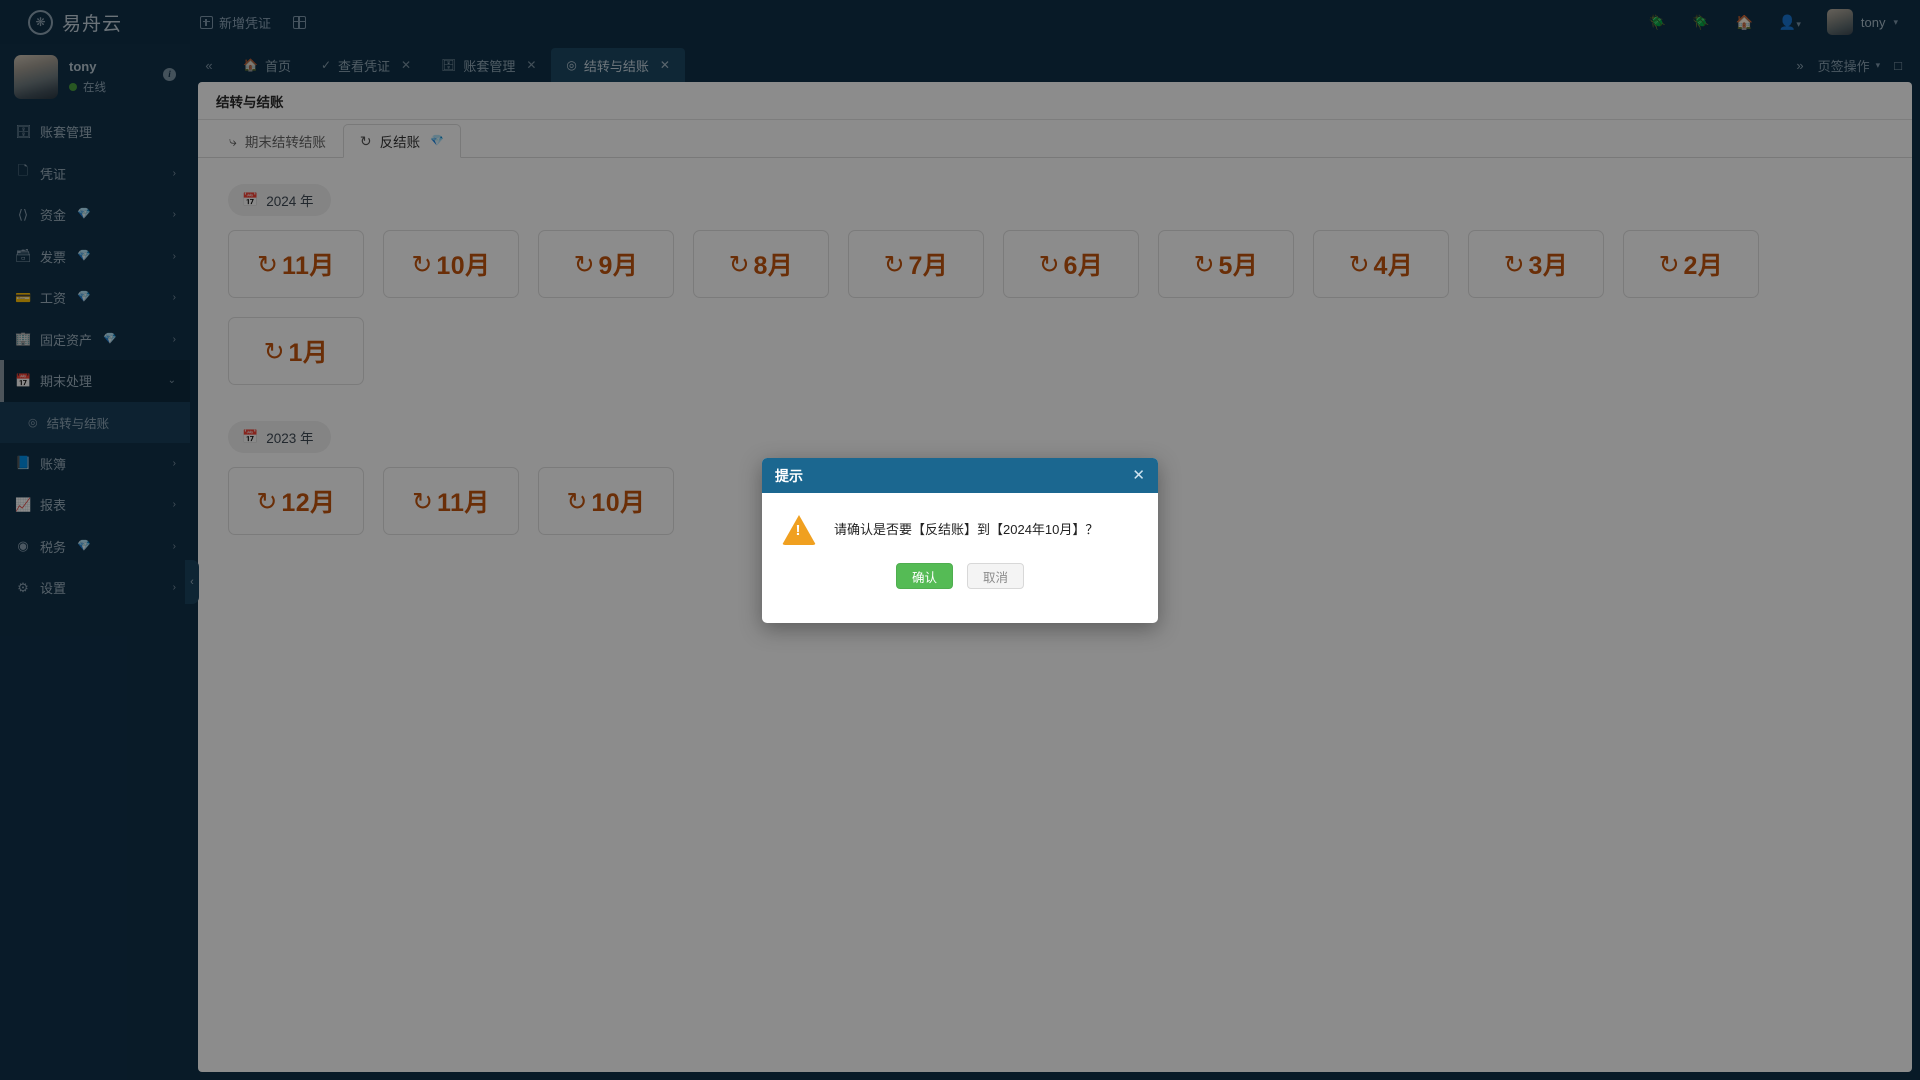 The width and height of the screenshot is (1920, 1080). I want to click on dialog-body: 请确认是否要【反结账】到【2024年10月】？, so click(960, 524).